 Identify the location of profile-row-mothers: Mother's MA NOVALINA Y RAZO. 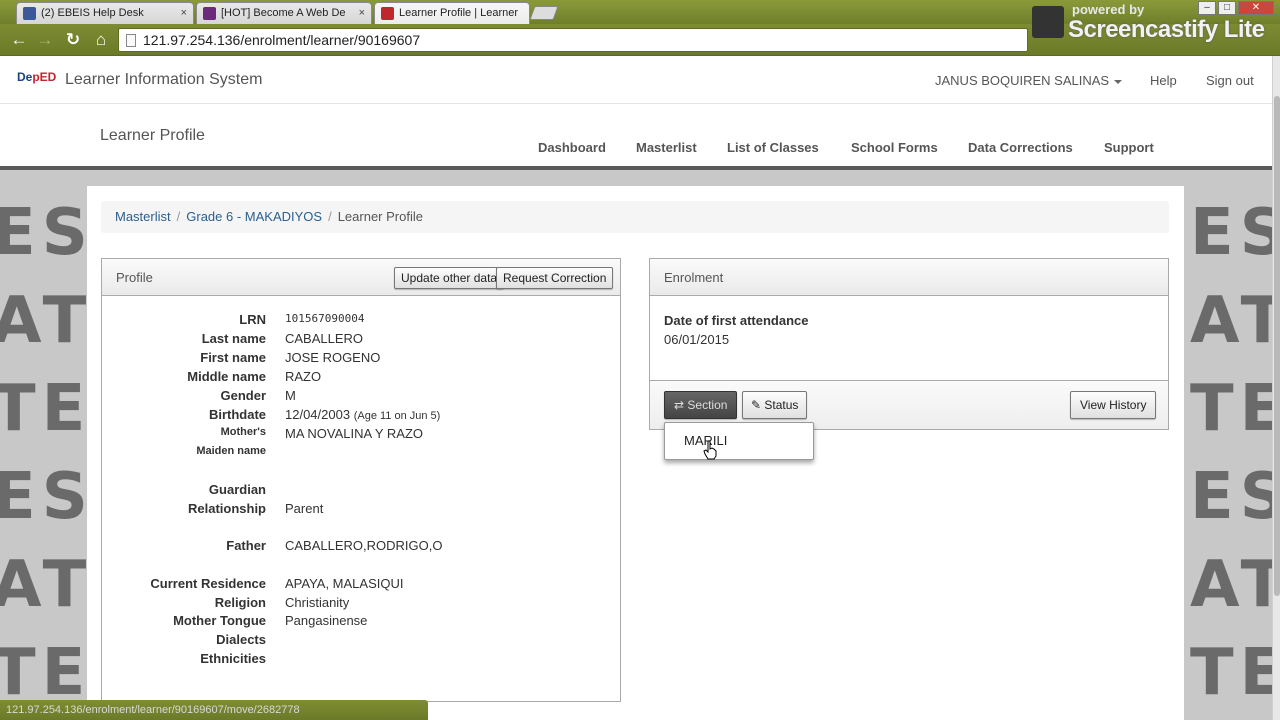
(361, 435).